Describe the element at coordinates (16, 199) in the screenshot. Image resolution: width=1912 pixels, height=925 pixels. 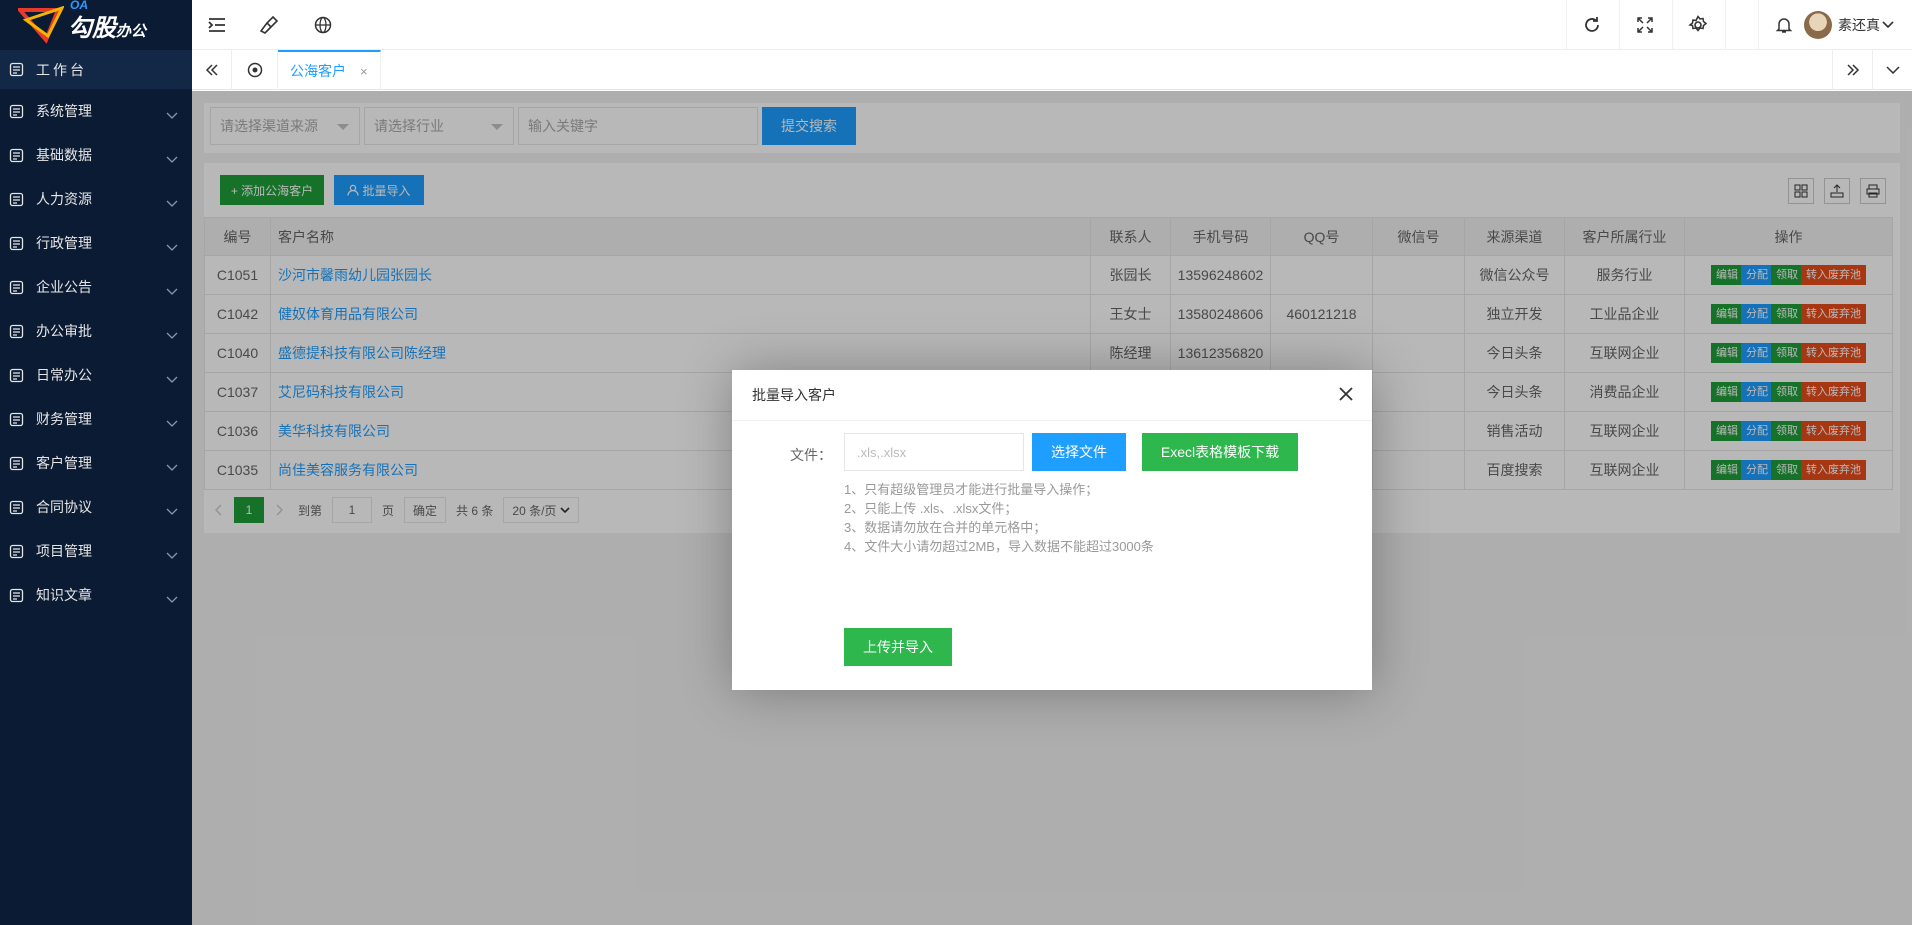
I see `people-icon` at that location.